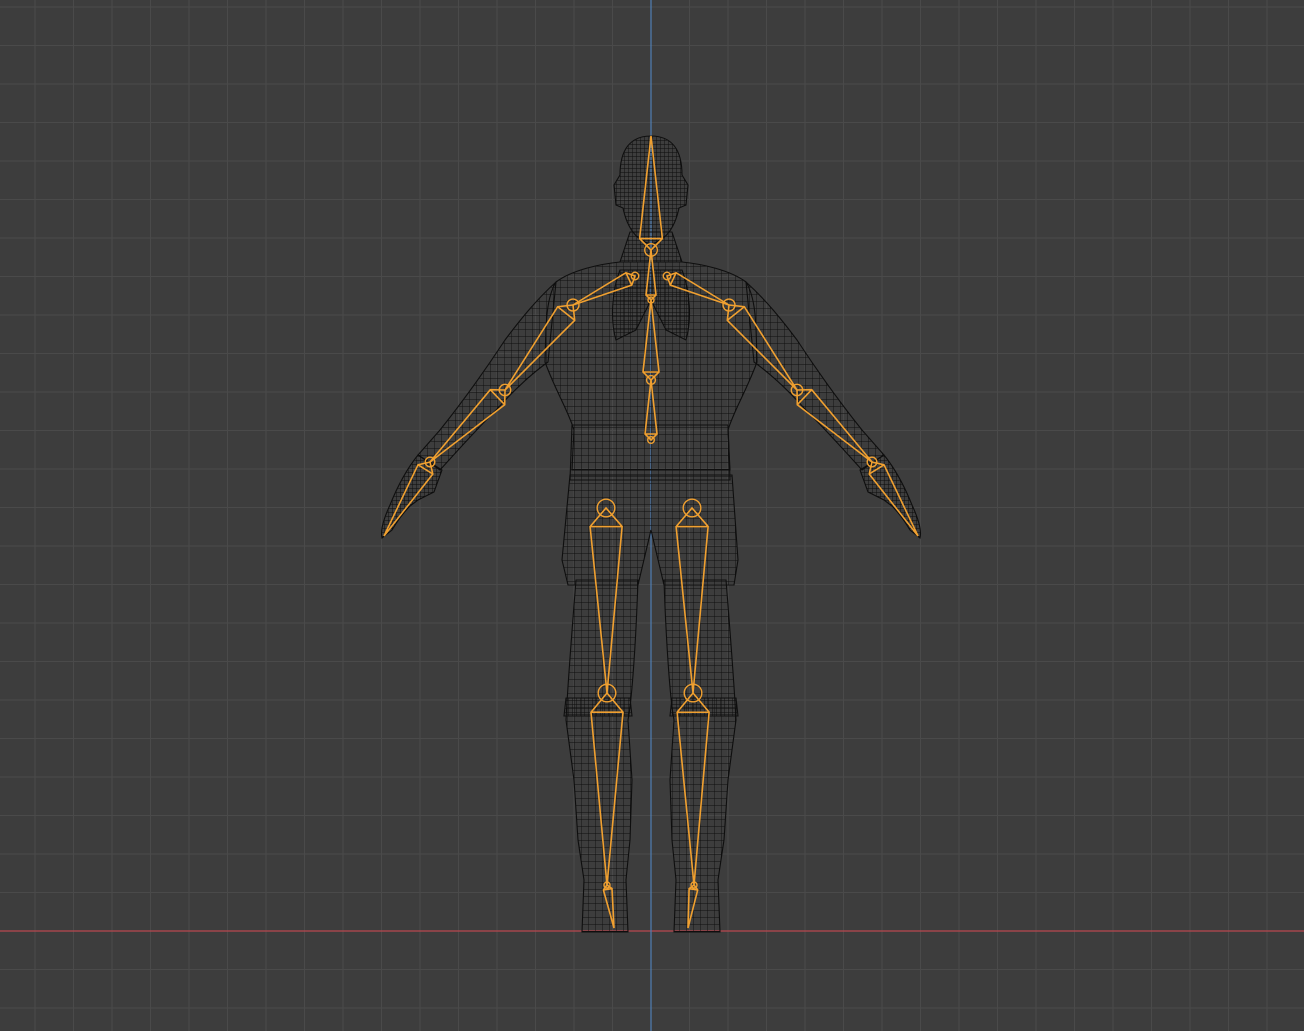 This screenshot has height=1031, width=1304. I want to click on mesh-head, so click(651, 190).